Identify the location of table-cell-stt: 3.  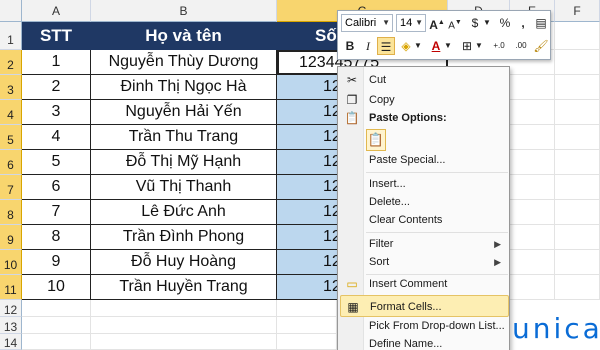
(56, 112).